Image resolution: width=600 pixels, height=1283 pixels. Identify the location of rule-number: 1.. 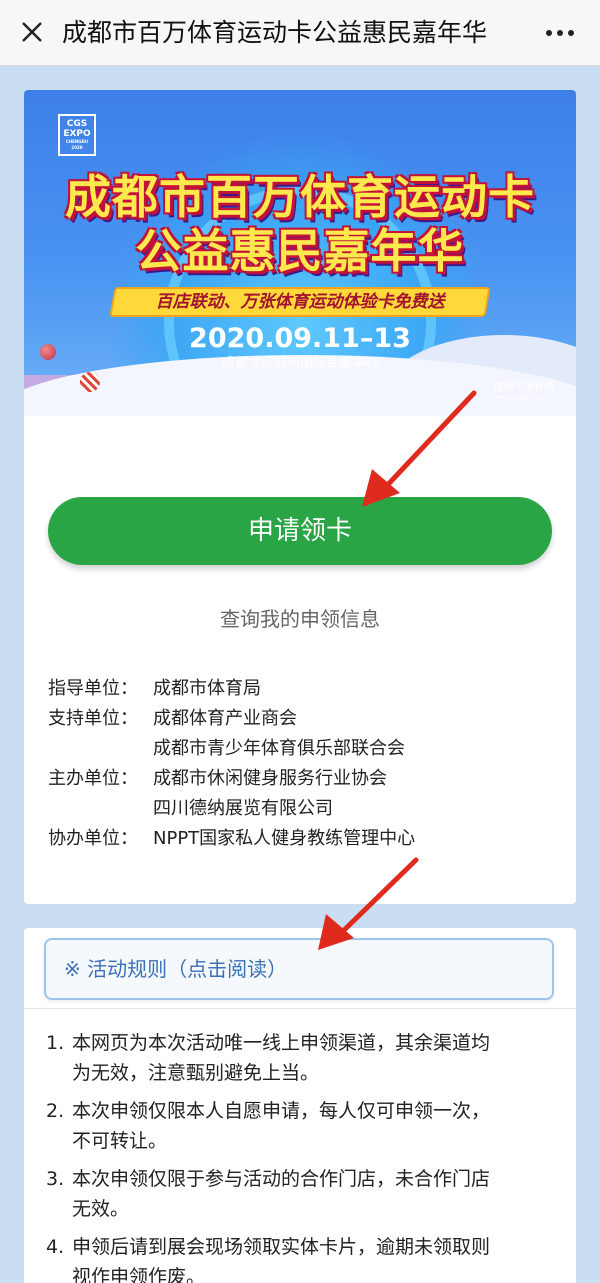
(55, 1043).